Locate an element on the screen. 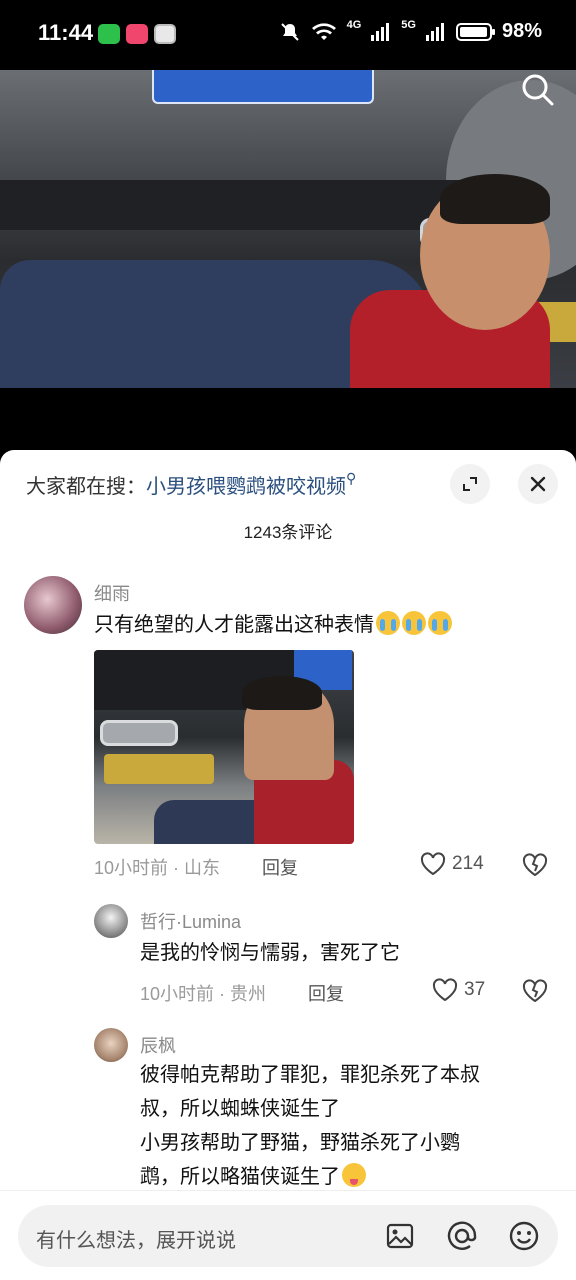  mute-icon is located at coordinates (289, 31).